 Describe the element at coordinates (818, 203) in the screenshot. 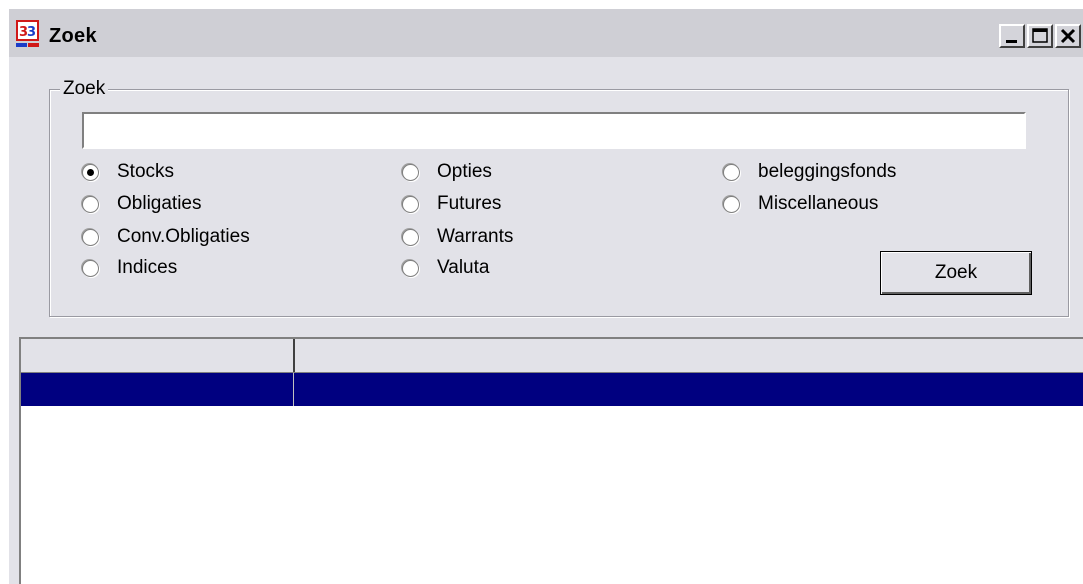

I see `radio-label: Miscellaneous` at that location.